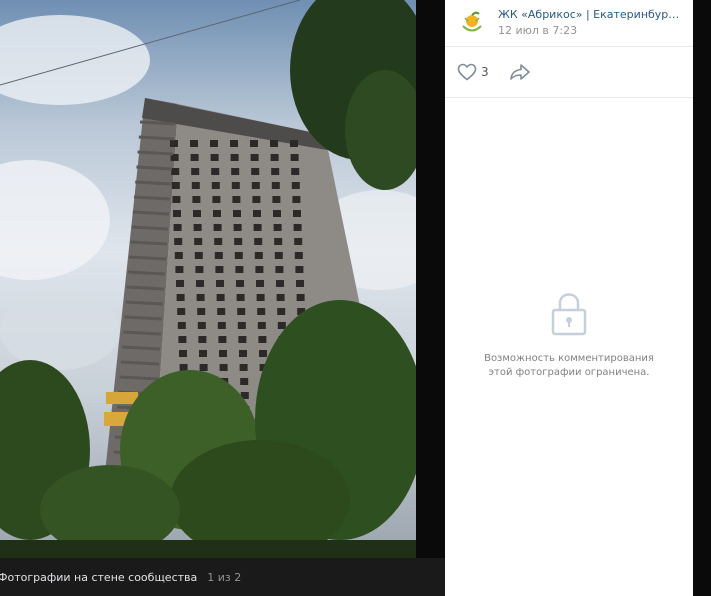 The width and height of the screenshot is (711, 596). What do you see at coordinates (537, 30) in the screenshot?
I see `post-date: 12 июл в 7:23` at bounding box center [537, 30].